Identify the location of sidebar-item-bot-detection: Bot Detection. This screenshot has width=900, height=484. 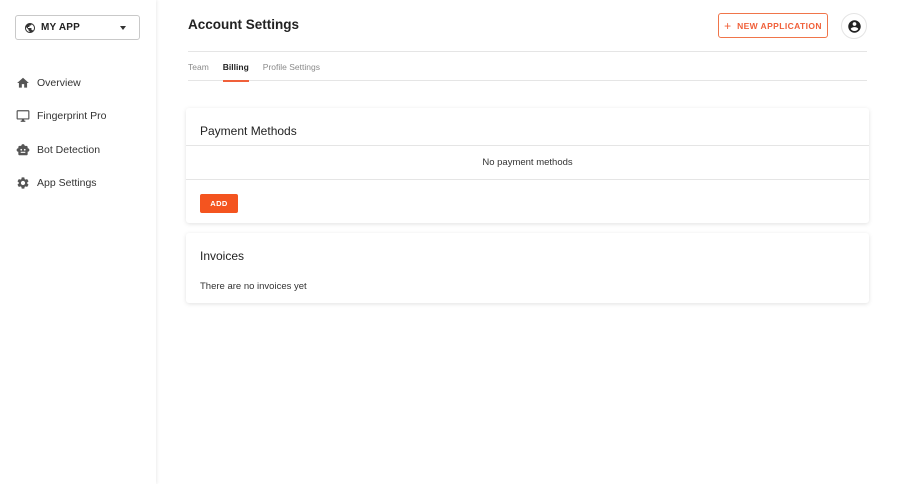
(78, 150).